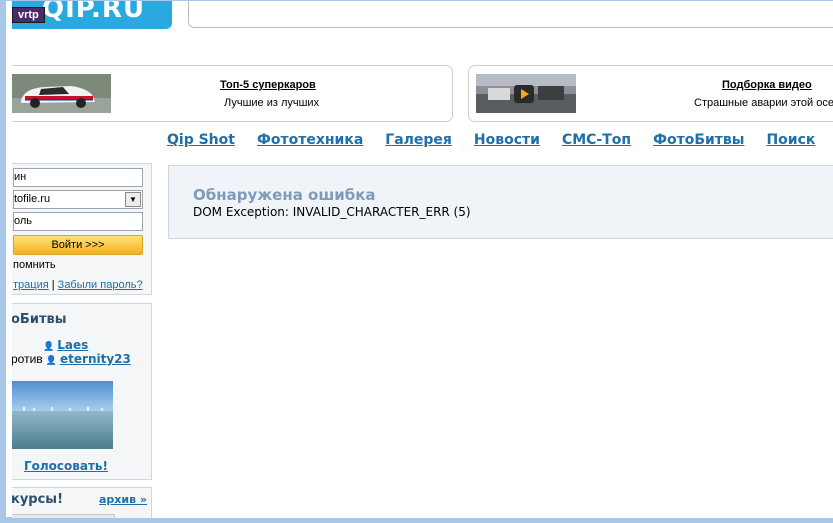  I want to click on chevron-down-icon: ▼, so click(133, 199).